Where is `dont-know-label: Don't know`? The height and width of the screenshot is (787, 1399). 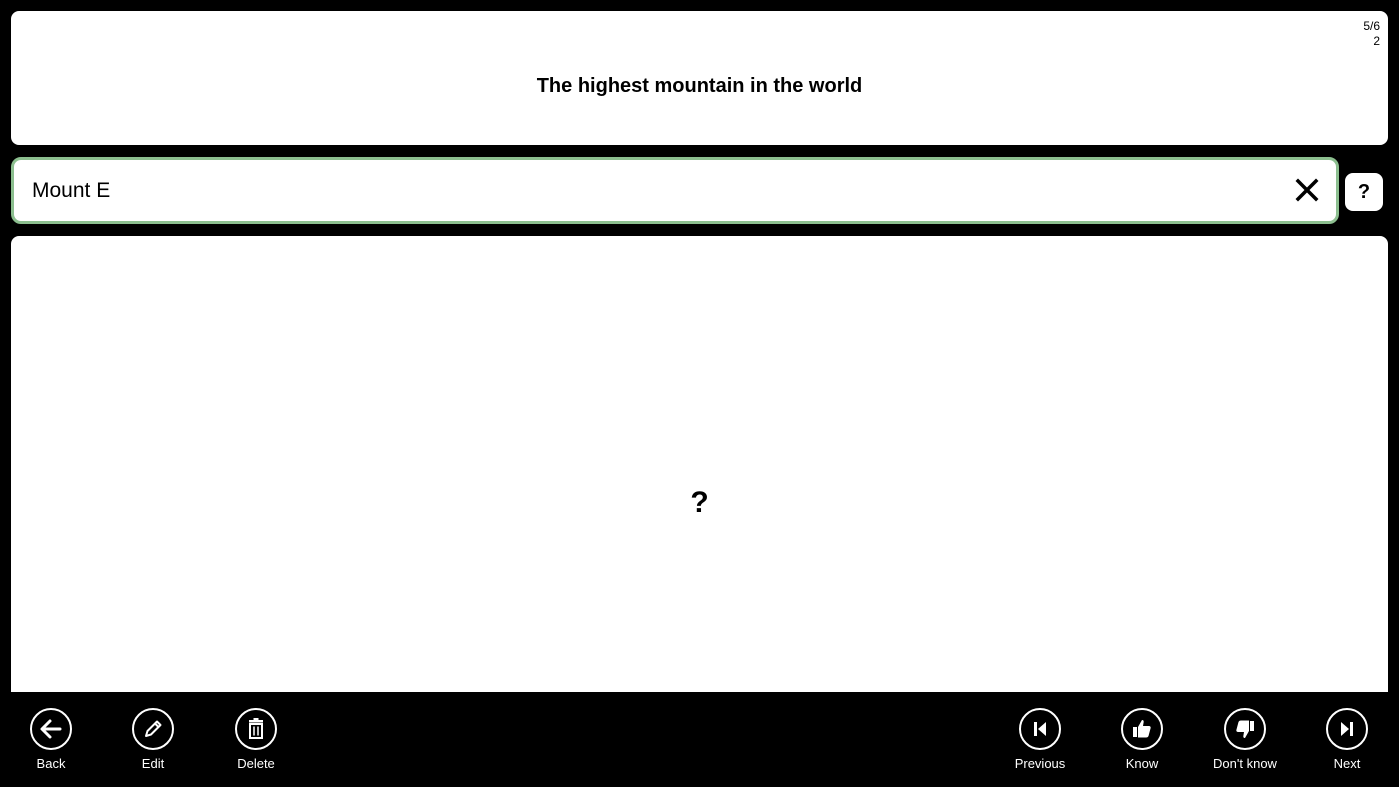 dont-know-label: Don't know is located at coordinates (1245, 763).